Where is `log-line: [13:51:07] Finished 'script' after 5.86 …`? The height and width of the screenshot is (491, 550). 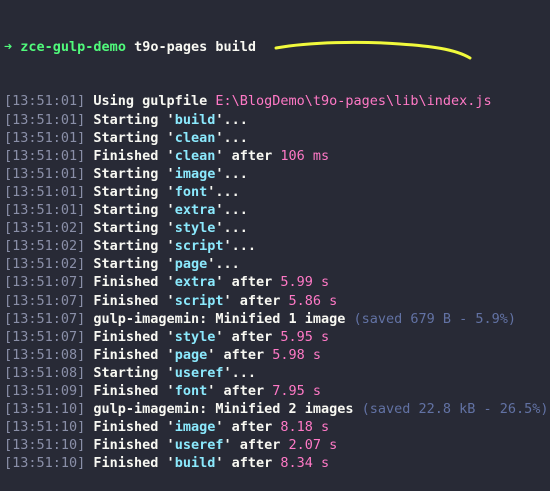 log-line: [13:51:07] Finished 'script' after 5.86 … is located at coordinates (277, 301).